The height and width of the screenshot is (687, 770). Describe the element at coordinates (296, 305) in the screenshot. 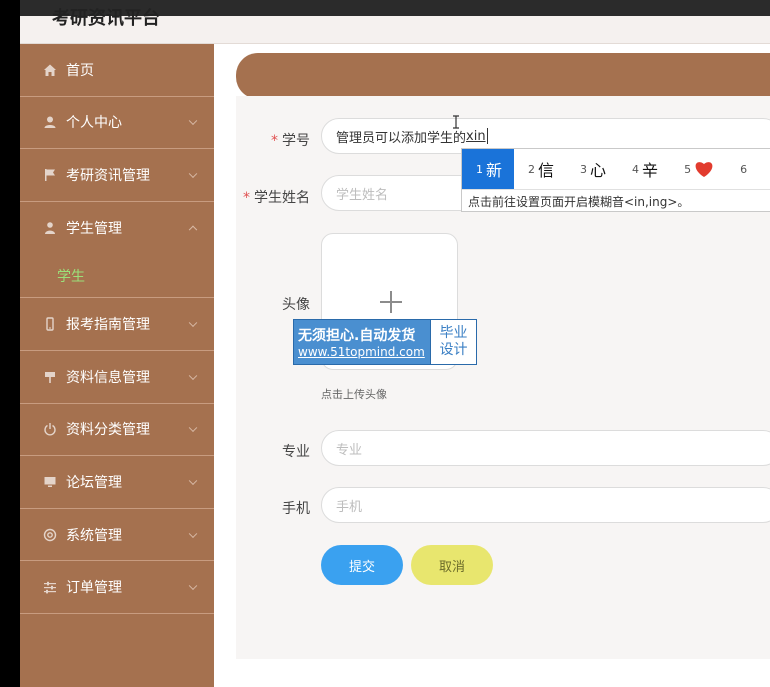

I see `avatar-label: 头像` at that location.